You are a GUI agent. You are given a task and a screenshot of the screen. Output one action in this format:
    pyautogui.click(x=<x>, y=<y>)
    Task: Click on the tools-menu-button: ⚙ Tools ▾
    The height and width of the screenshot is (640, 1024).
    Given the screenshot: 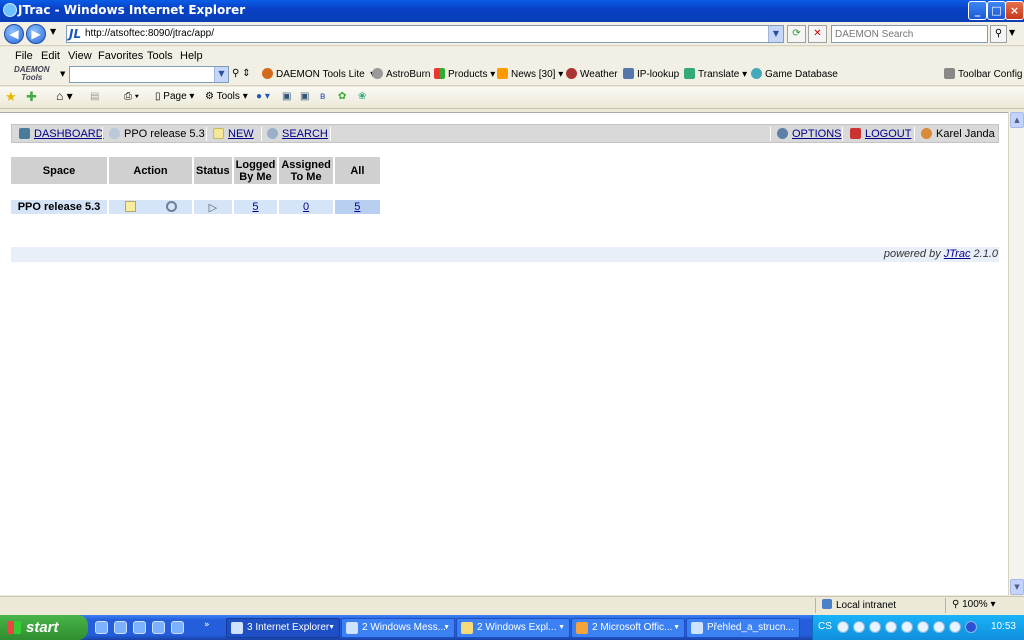 What is the action you would take?
    pyautogui.click(x=226, y=96)
    